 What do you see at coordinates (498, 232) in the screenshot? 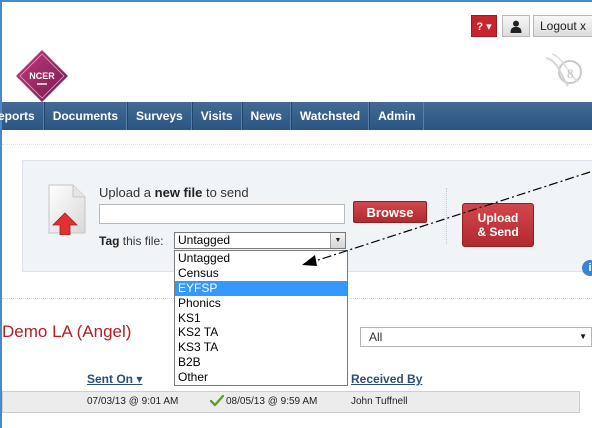
I see `send-button-line2: & Send` at bounding box center [498, 232].